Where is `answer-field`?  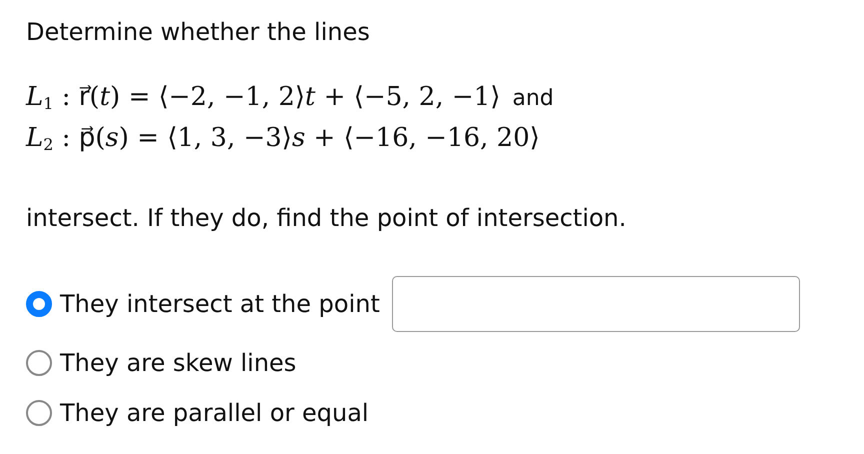 answer-field is located at coordinates (596, 304).